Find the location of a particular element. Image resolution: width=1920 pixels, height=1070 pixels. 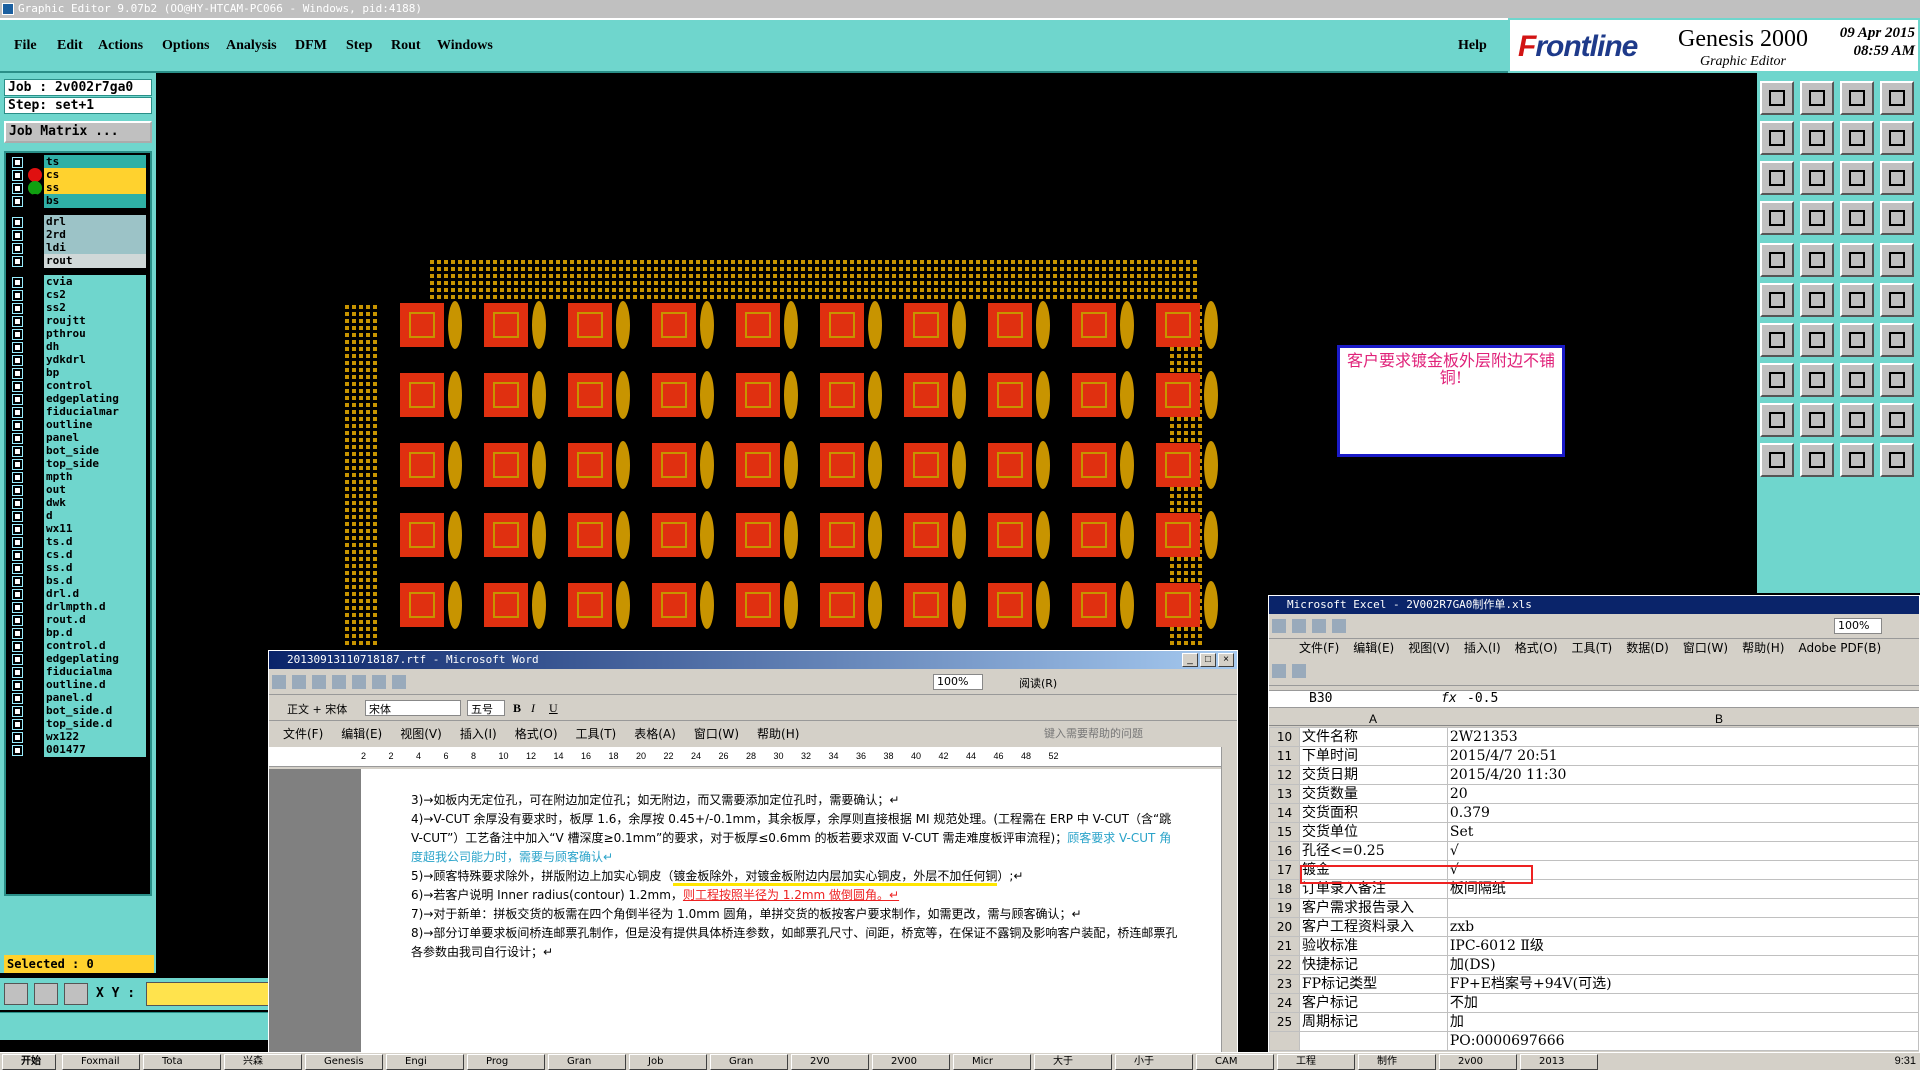

taskbar-item: 2V00 is located at coordinates (911, 1062).